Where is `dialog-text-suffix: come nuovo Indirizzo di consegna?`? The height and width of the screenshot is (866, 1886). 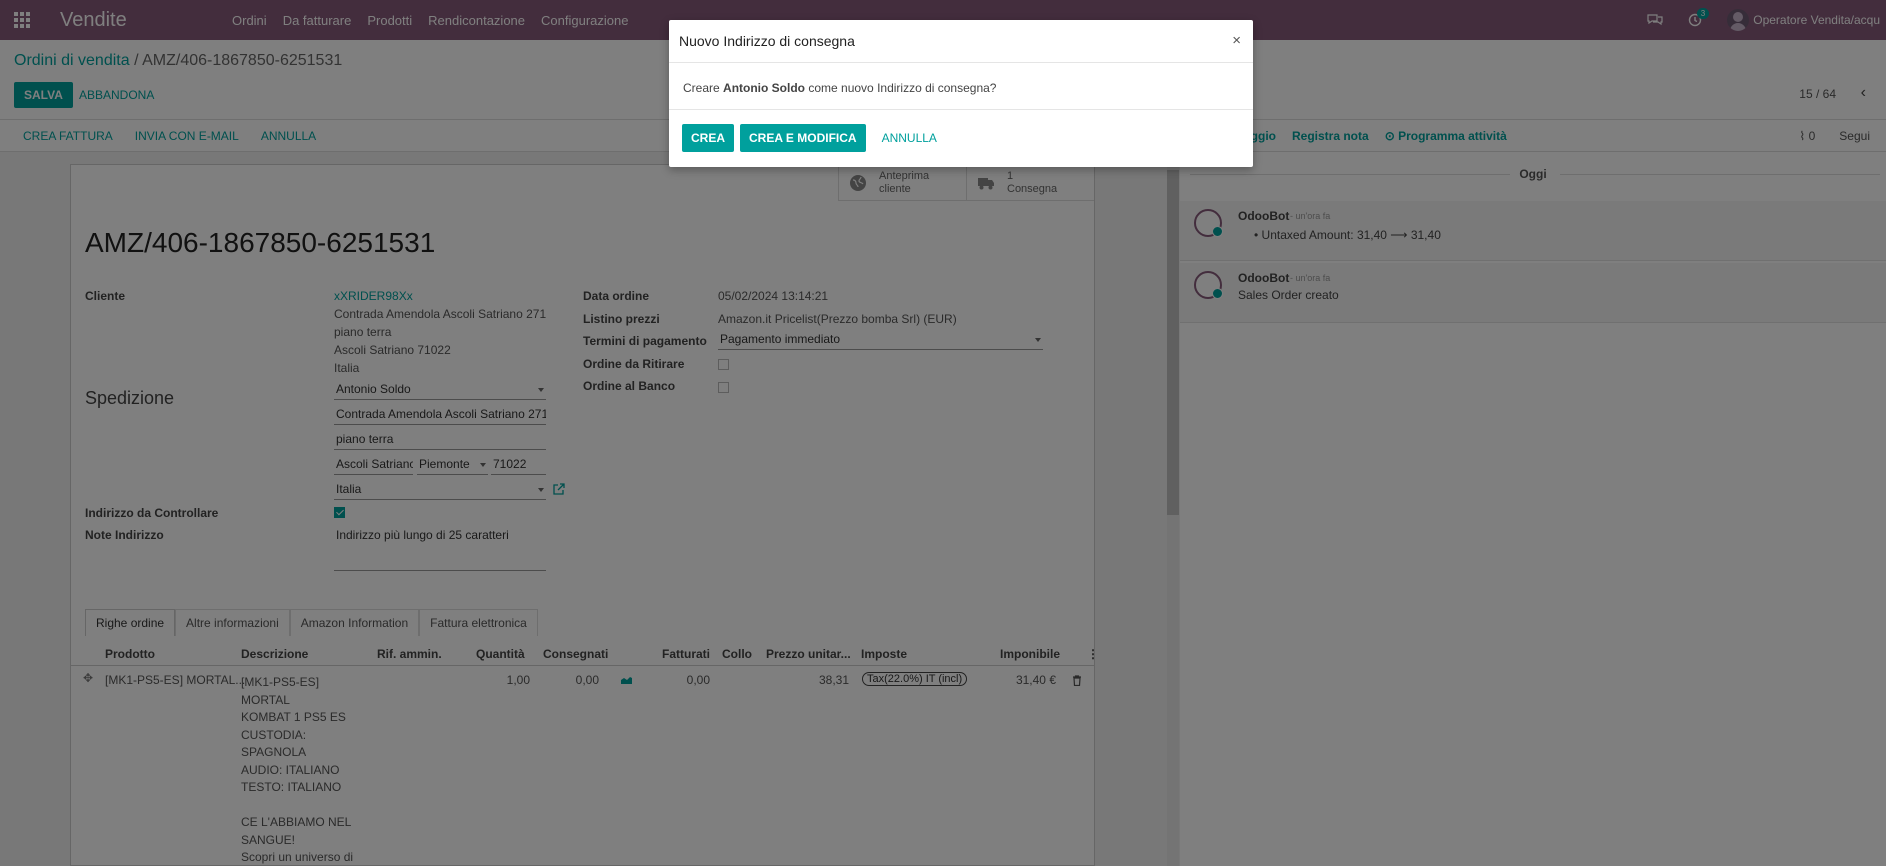
dialog-text-suffix: come nuovo Indirizzo di consegna? is located at coordinates (902, 88).